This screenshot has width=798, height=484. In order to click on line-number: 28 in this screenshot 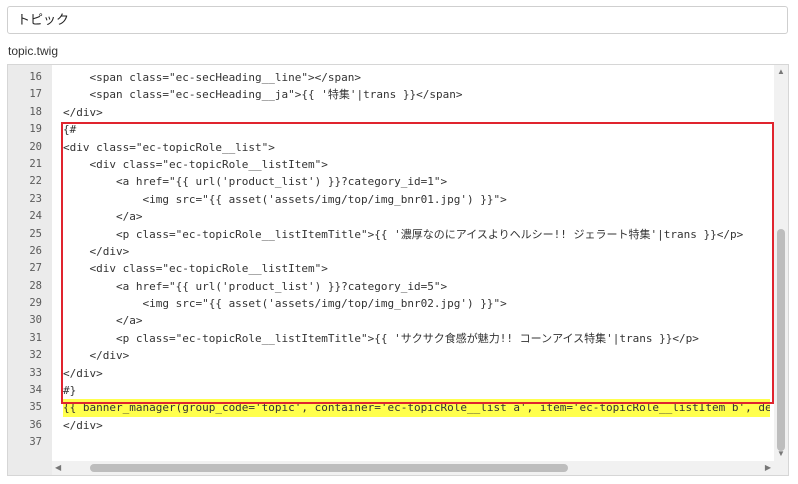, I will do `click(35, 285)`.